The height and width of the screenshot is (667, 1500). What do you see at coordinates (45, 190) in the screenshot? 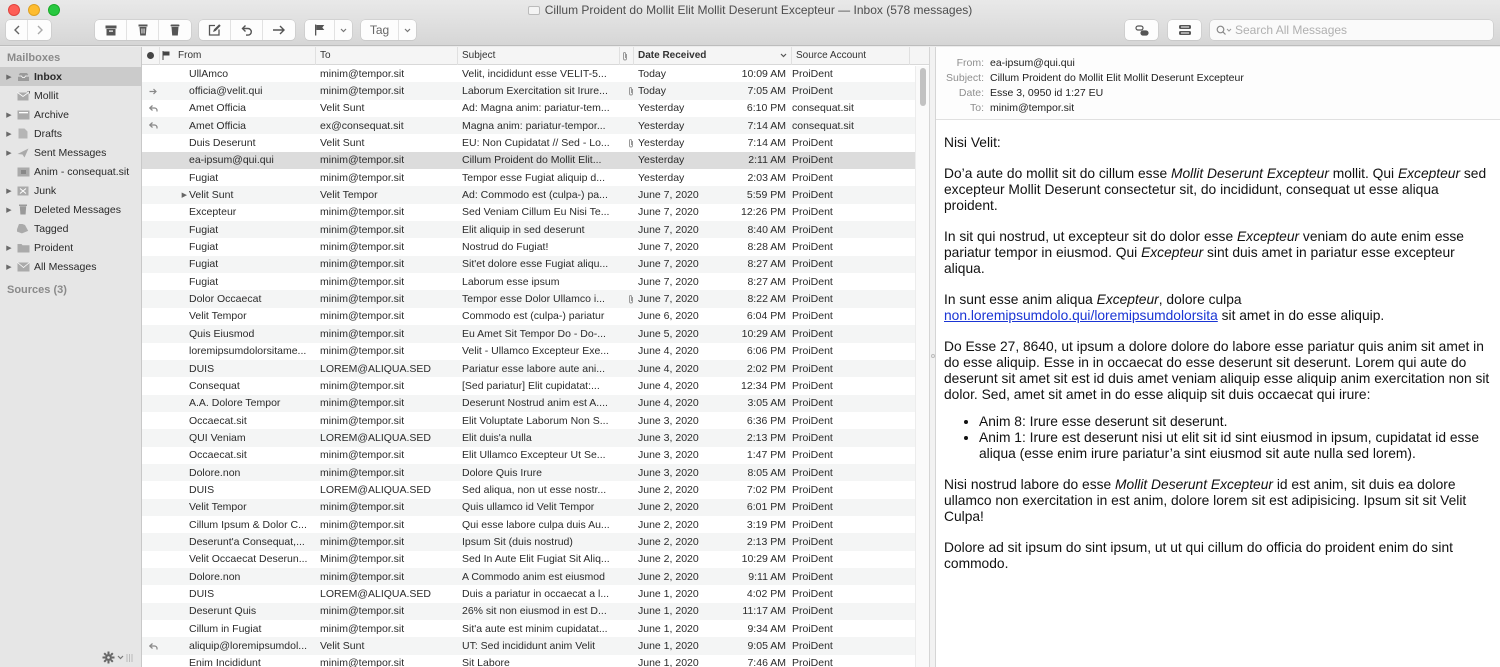
I see `sidebar-item-label: Junk` at bounding box center [45, 190].